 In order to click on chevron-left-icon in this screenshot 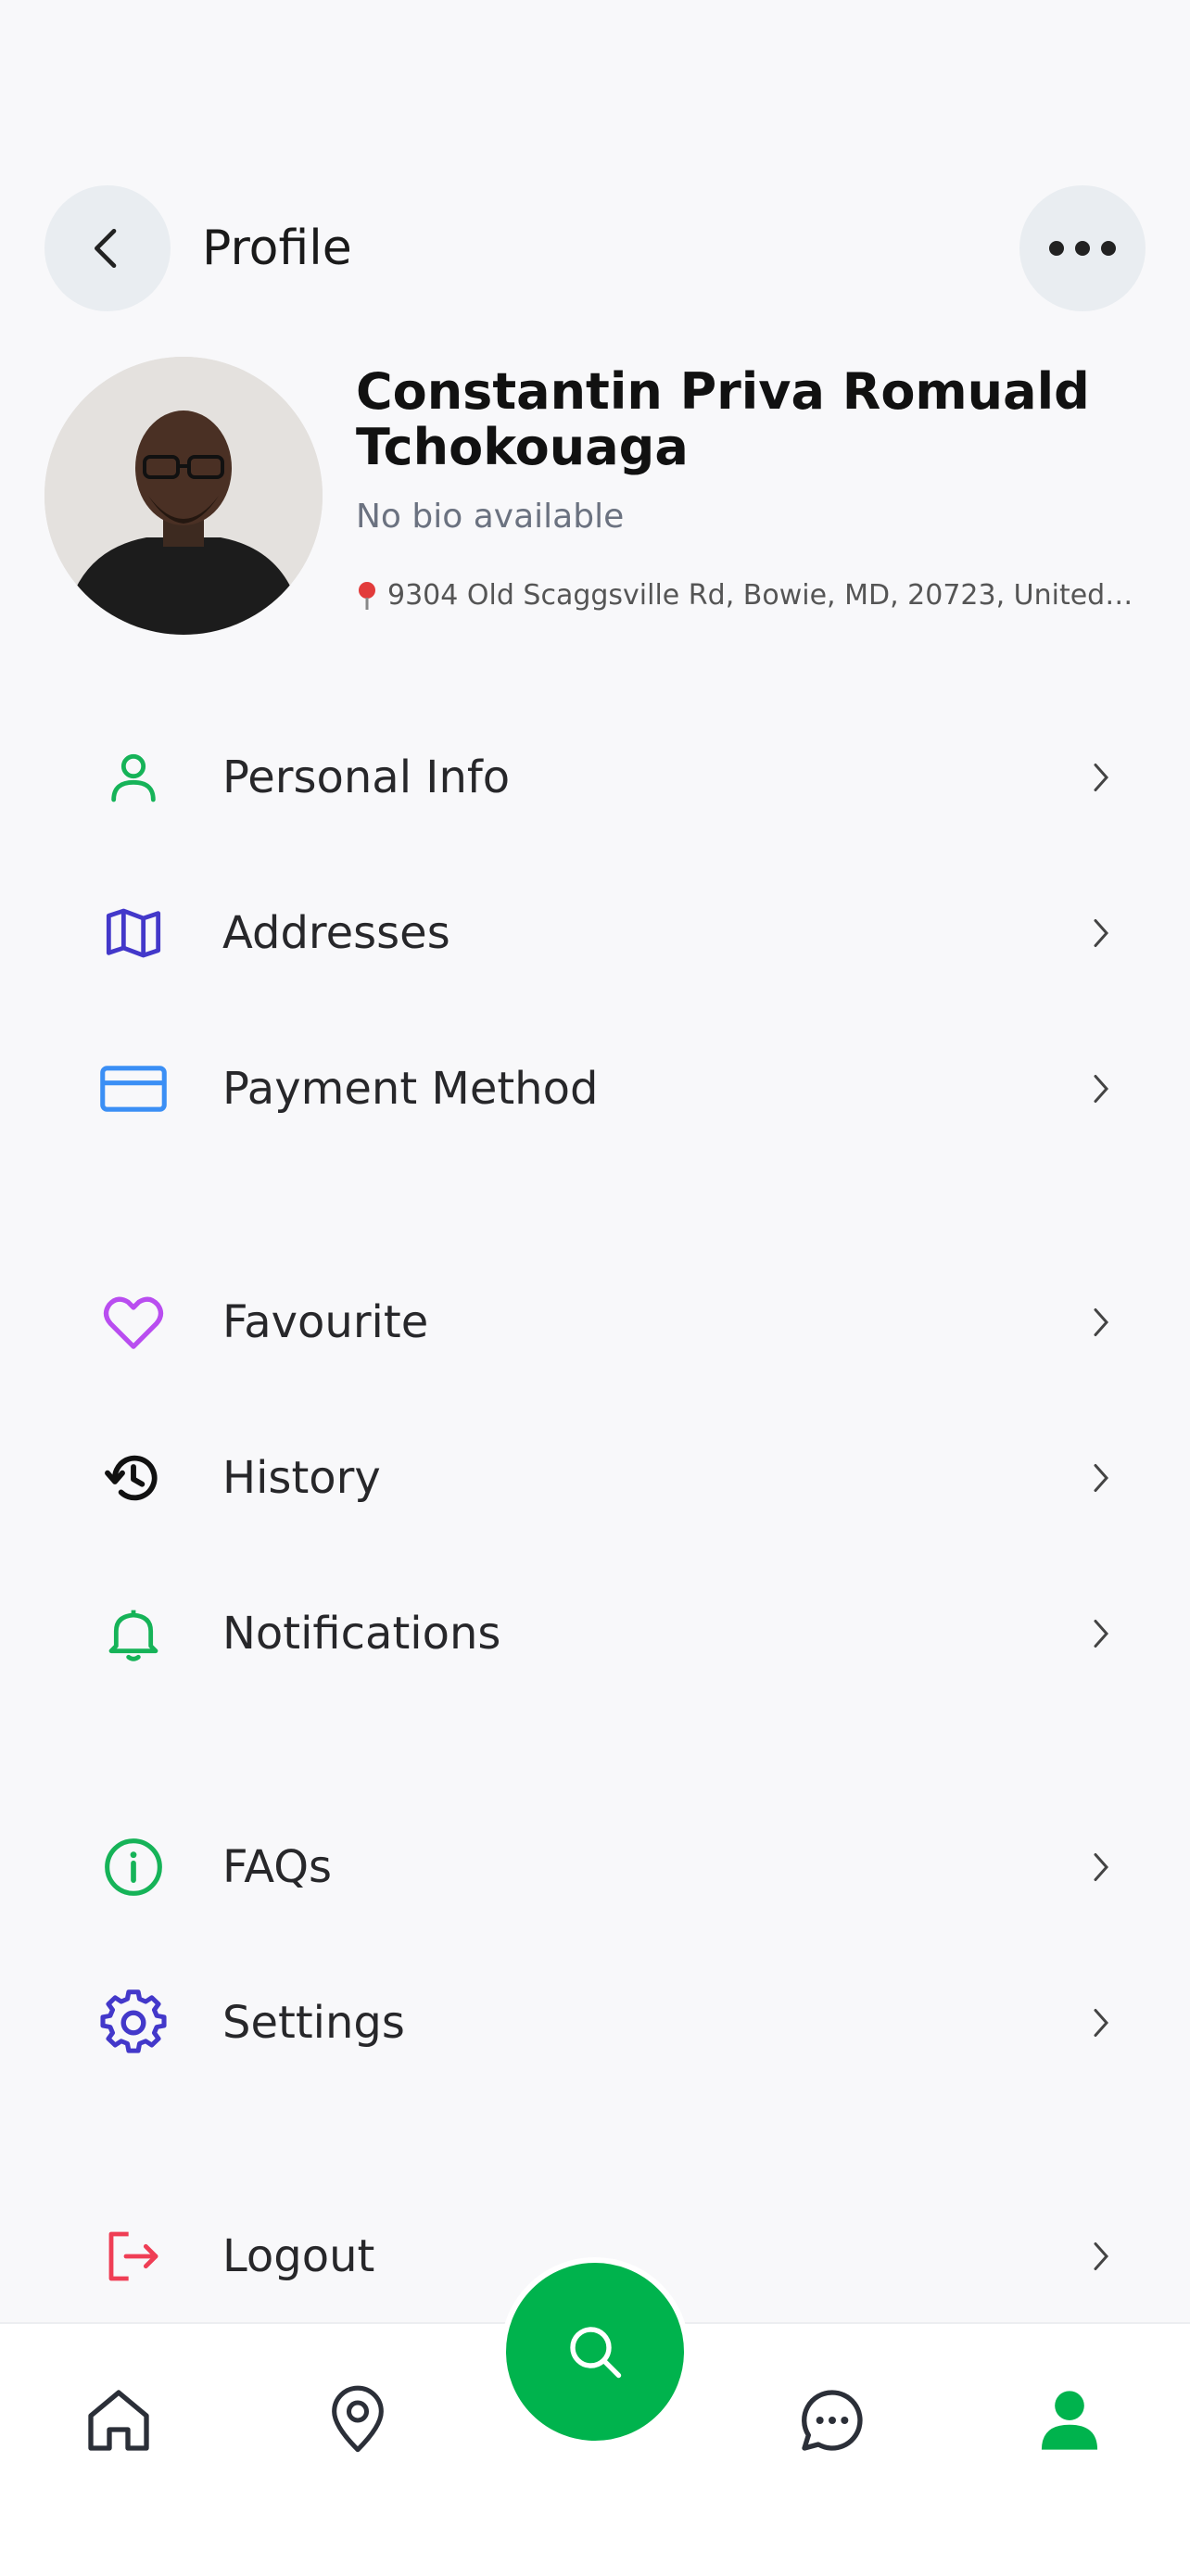, I will do `click(106, 249)`.